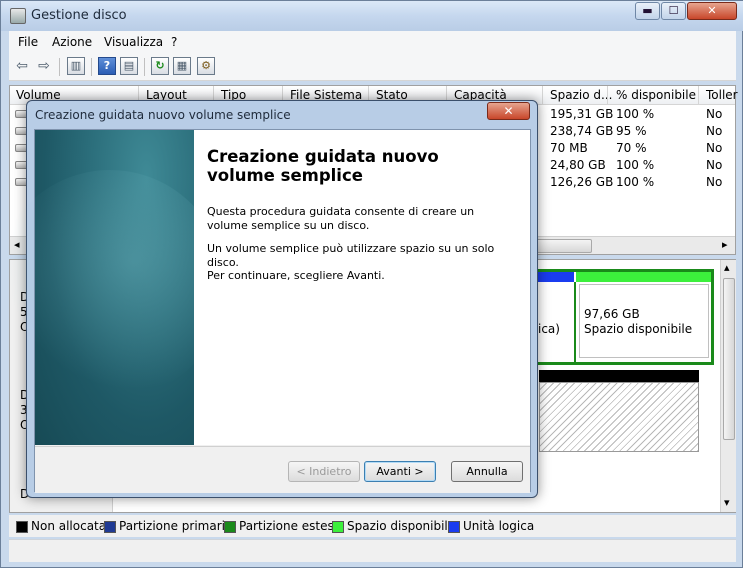  Describe the element at coordinates (643, 277) in the screenshot. I see `free-space-bar` at that location.